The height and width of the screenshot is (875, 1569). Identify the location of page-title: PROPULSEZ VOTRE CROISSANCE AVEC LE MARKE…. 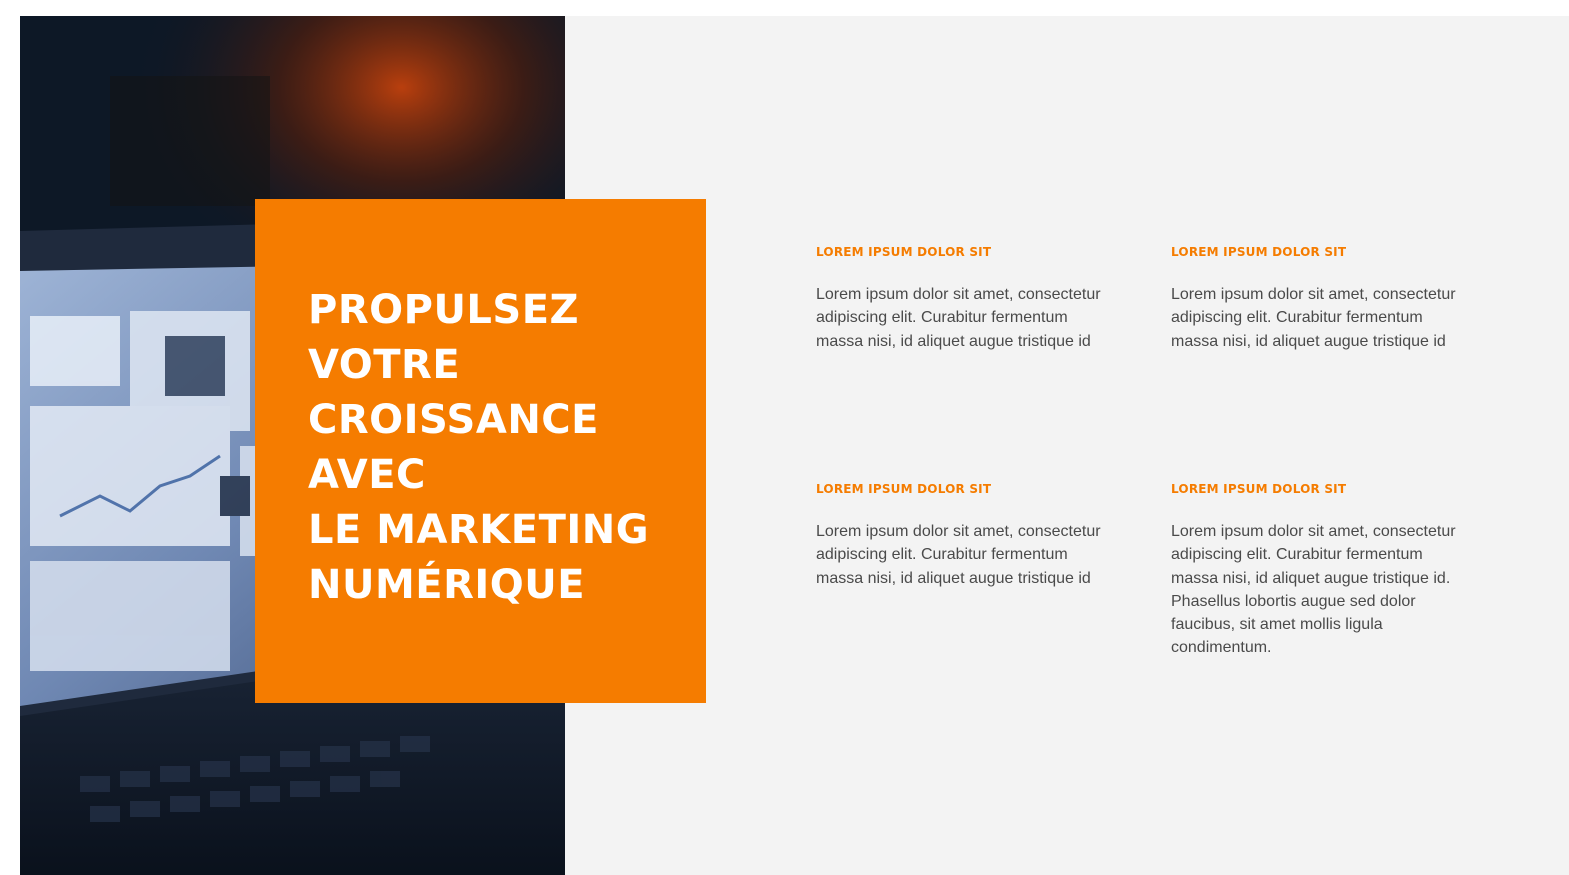
(479, 447).